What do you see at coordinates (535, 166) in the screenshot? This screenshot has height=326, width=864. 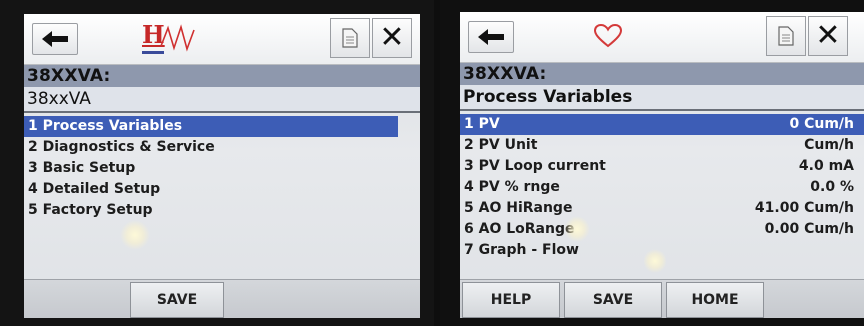 I see `menu-item-label: 3 PV Loop current` at bounding box center [535, 166].